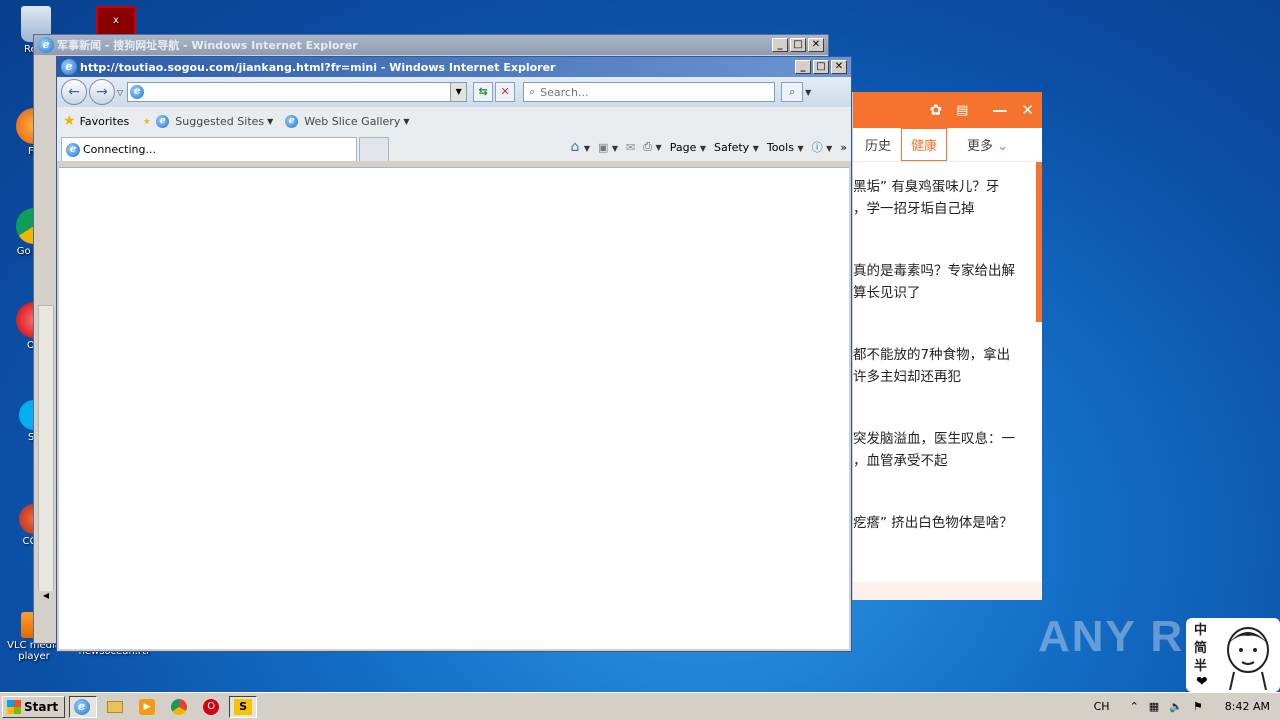  I want to click on tab-more: 更多 ⌄, so click(987, 144).